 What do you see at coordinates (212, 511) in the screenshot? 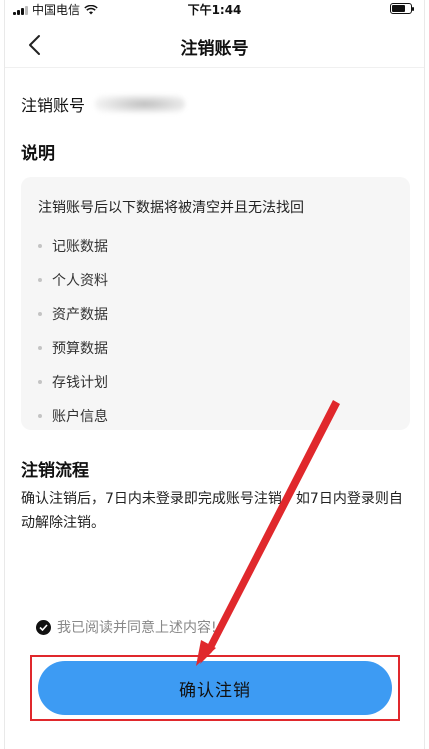
I see `process-description: 确认注销后，7日内未登录即完成账号注销，如7日内登录则自动解除注销。` at bounding box center [212, 511].